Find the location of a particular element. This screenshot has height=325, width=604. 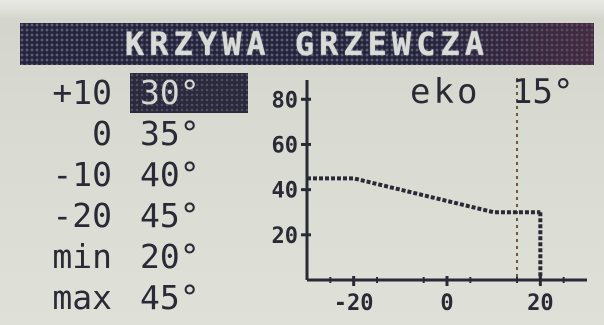

outdoor-temp-label: 0 is located at coordinates (102, 133).